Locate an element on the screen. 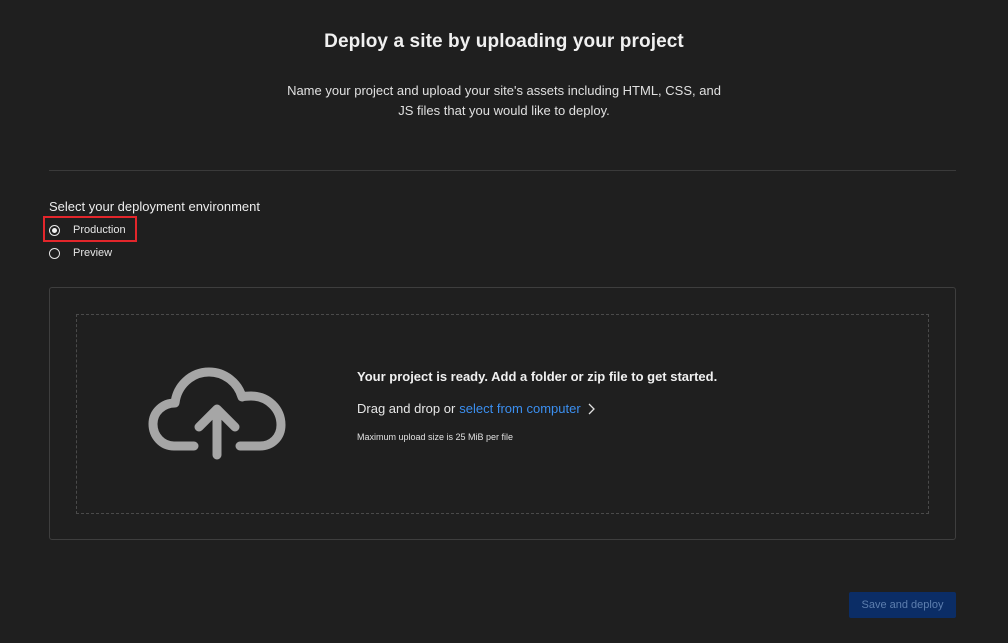  select-from-computer-link: select from computer is located at coordinates (519, 408).